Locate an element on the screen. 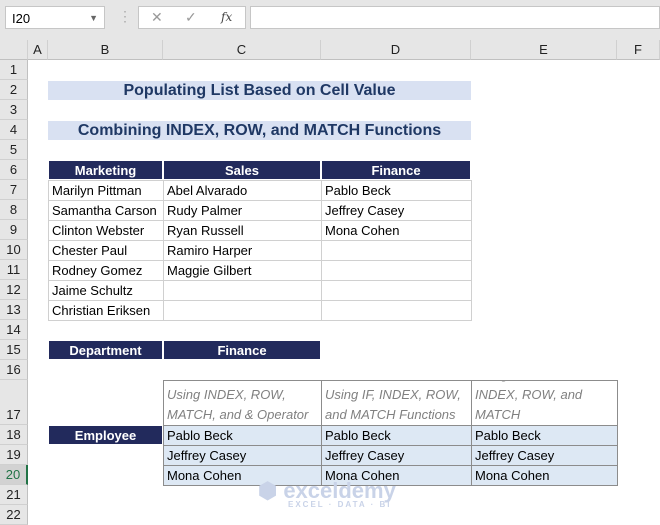 This screenshot has width=660, height=525. row-header-row-14: 14 is located at coordinates (14, 330).